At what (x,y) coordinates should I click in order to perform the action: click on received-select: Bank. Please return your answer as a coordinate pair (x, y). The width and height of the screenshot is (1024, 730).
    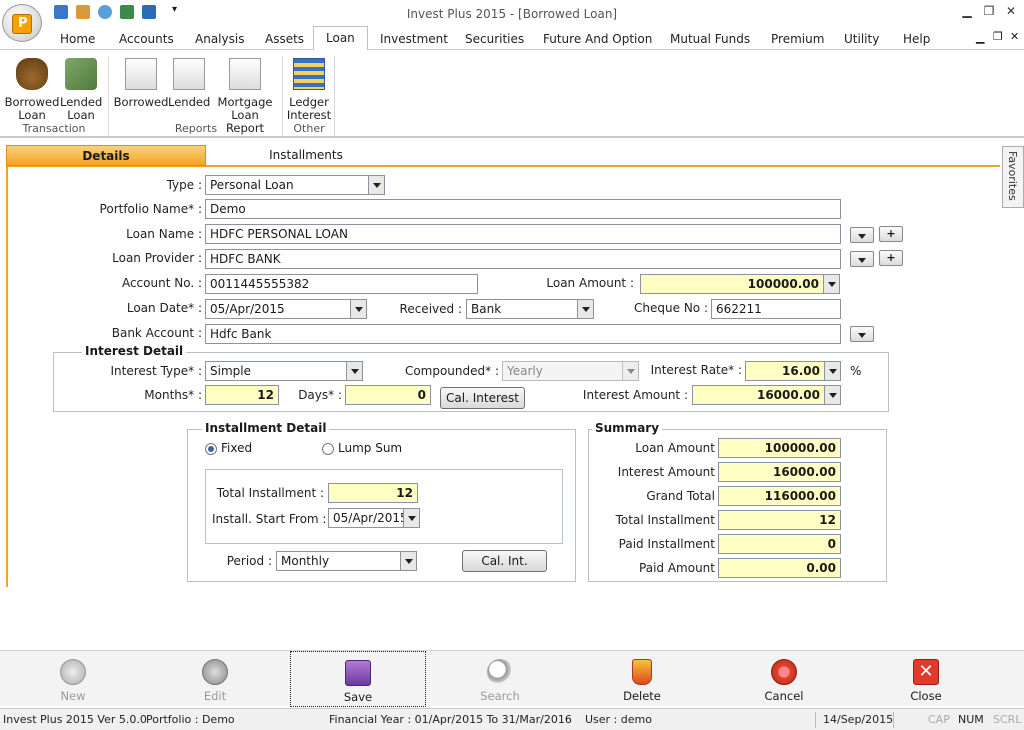
    Looking at the image, I should click on (530, 309).